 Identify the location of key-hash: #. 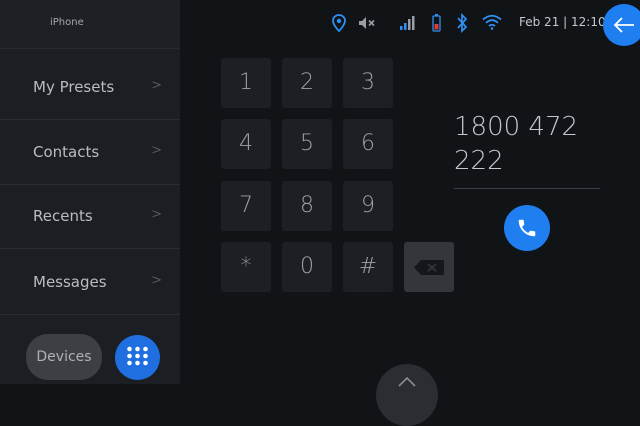
(368, 267).